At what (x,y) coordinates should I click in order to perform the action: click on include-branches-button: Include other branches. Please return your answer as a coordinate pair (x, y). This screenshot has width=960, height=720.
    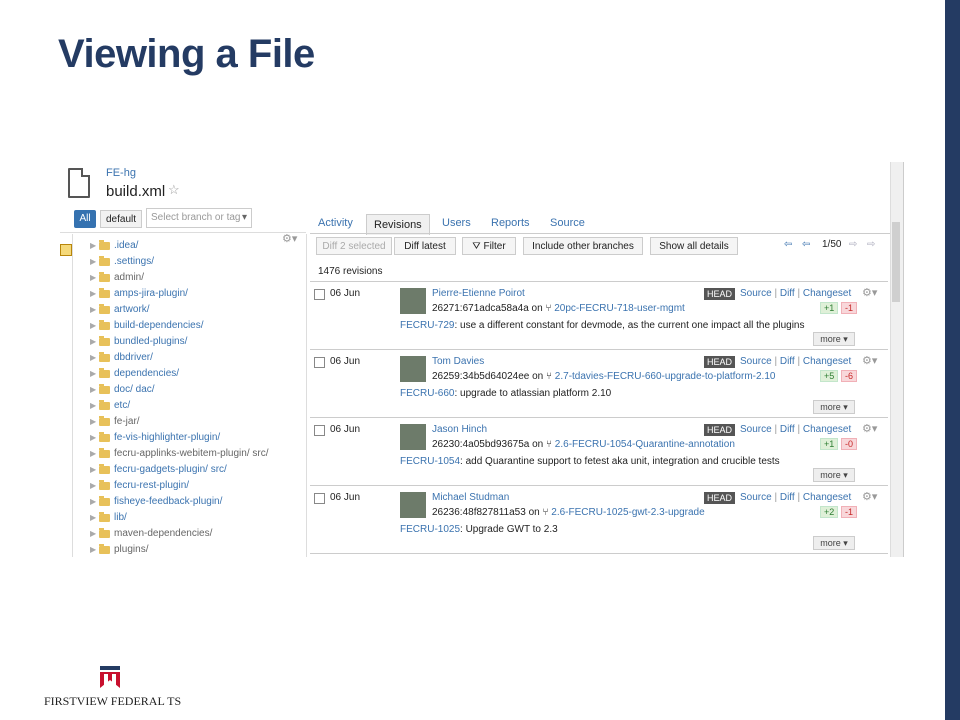
    Looking at the image, I should click on (583, 246).